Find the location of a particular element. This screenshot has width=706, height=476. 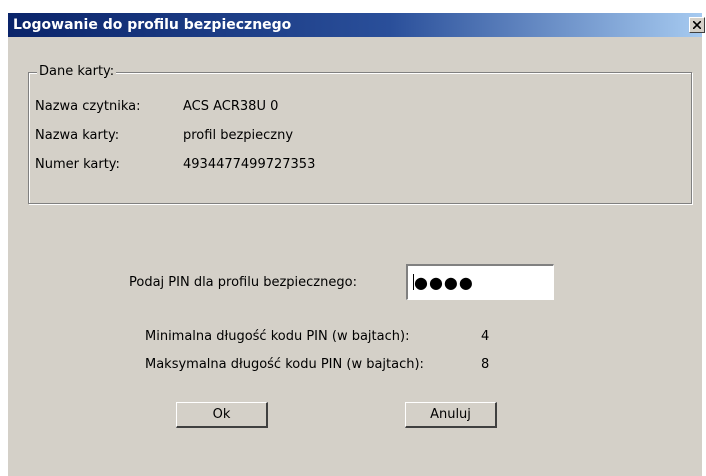

reader-name-value: ACS ACR38U 0 is located at coordinates (231, 106).